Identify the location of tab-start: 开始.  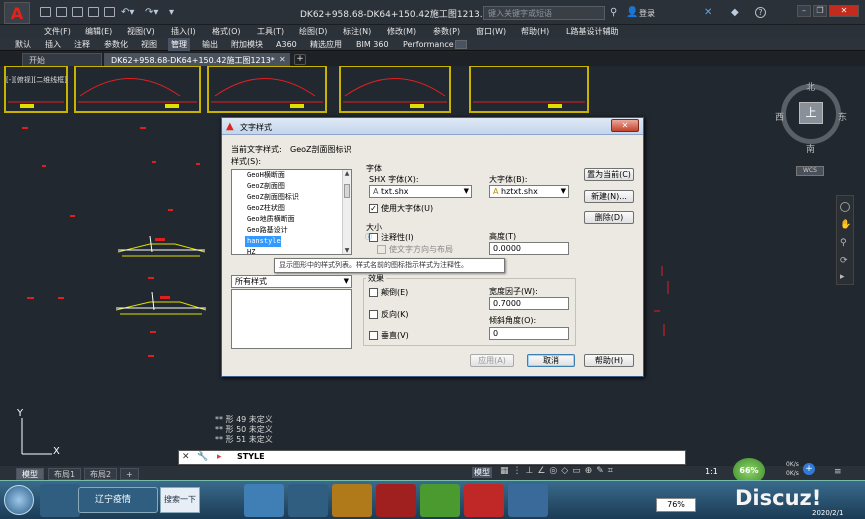
(62, 59).